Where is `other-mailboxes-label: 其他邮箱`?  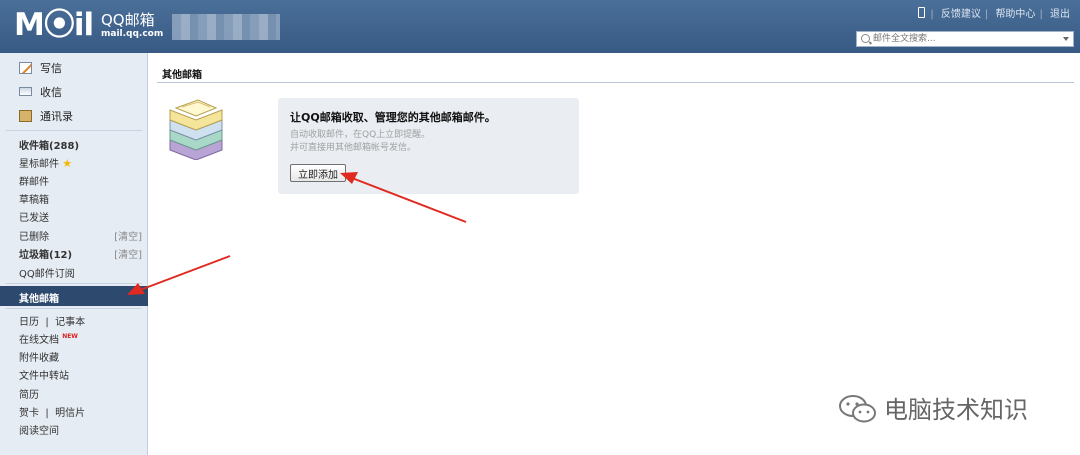
other-mailboxes-label: 其他邮箱 is located at coordinates (39, 299).